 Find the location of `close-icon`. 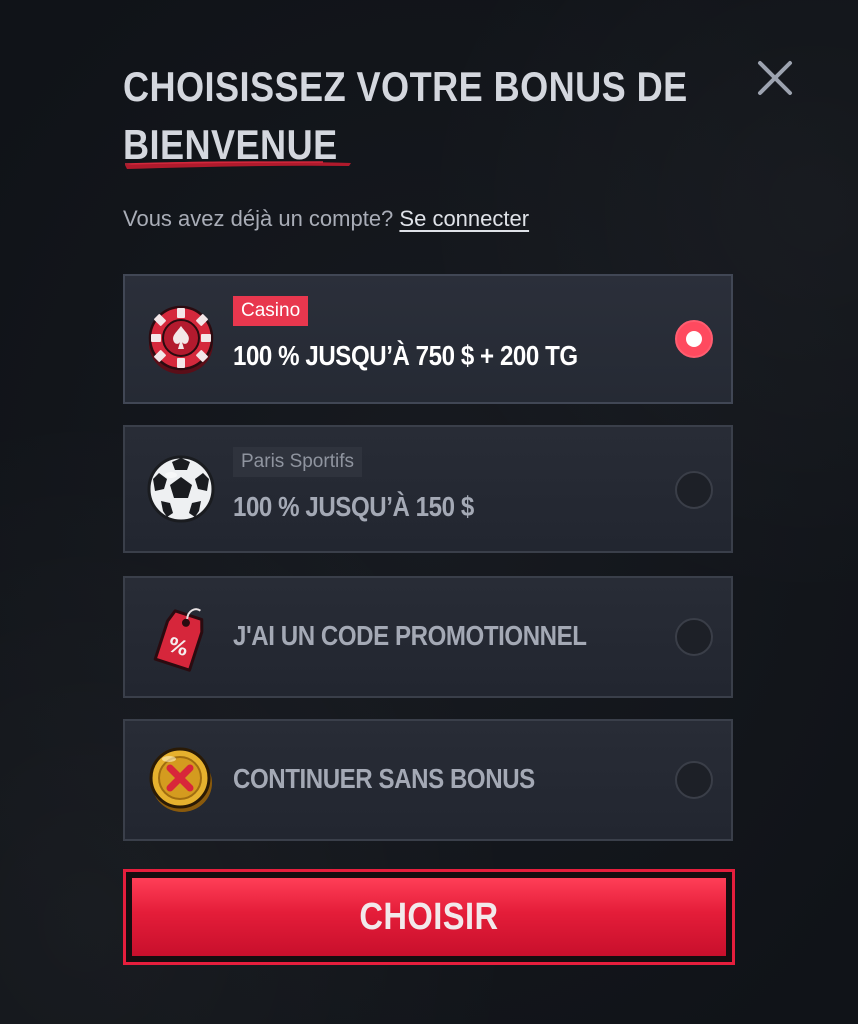

close-icon is located at coordinates (775, 78).